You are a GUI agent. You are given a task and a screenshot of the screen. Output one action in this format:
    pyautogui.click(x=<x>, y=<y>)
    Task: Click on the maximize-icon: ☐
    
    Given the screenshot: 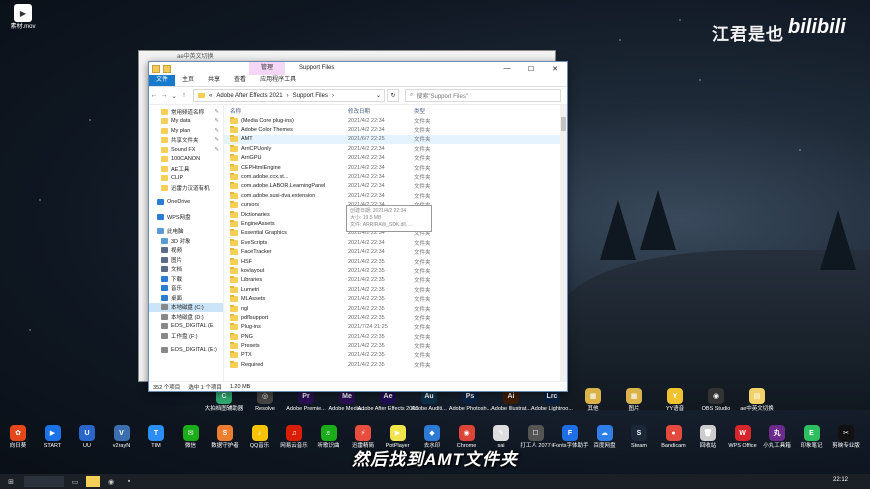 What is the action you would take?
    pyautogui.click(x=531, y=68)
    